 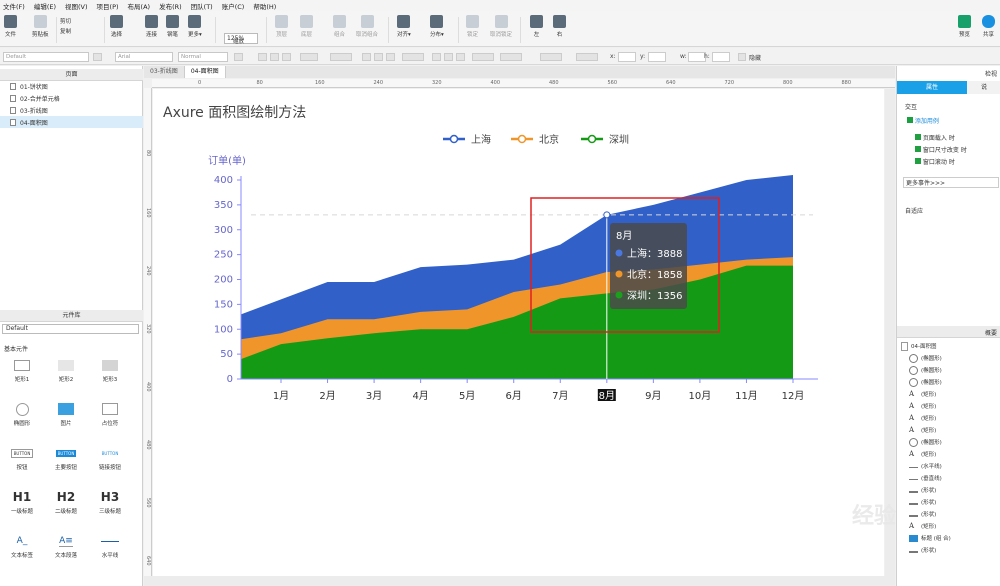 I want to click on pen-button: 钢笔, so click(x=172, y=26).